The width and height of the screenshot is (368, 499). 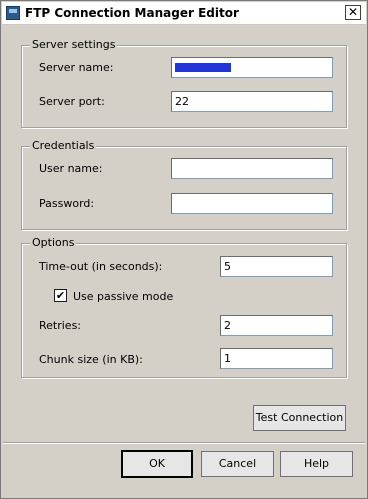 What do you see at coordinates (353, 12) in the screenshot?
I see `close-icon: ✕` at bounding box center [353, 12].